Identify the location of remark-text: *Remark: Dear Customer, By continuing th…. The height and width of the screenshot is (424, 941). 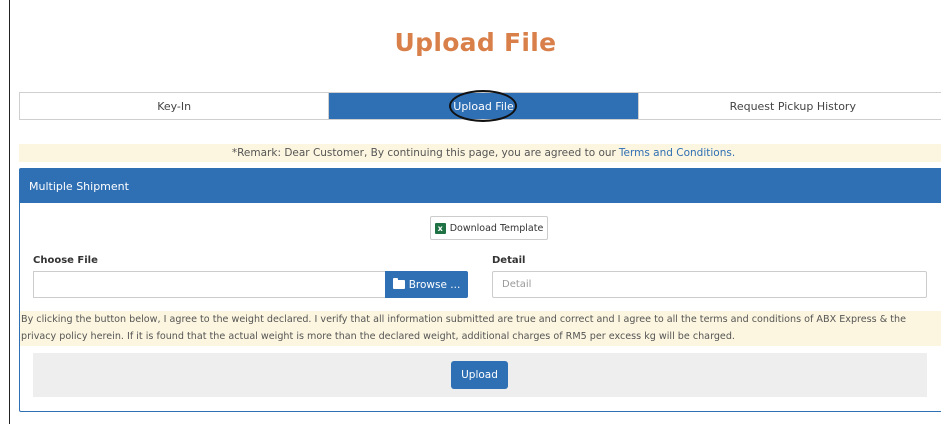
(423, 153).